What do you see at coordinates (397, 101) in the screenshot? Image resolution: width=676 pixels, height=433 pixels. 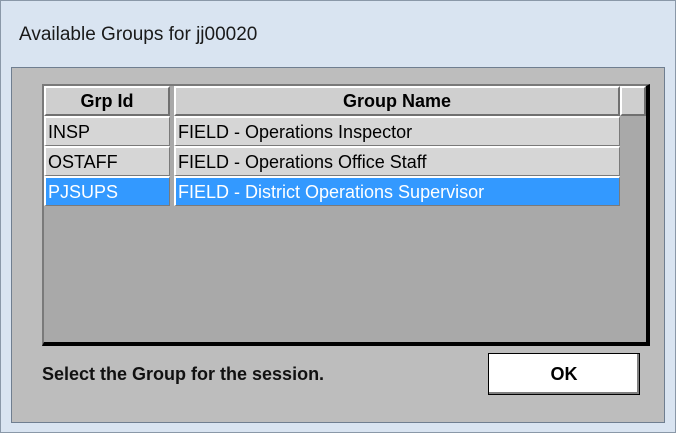 I see `column-header-group-name: Group Name` at bounding box center [397, 101].